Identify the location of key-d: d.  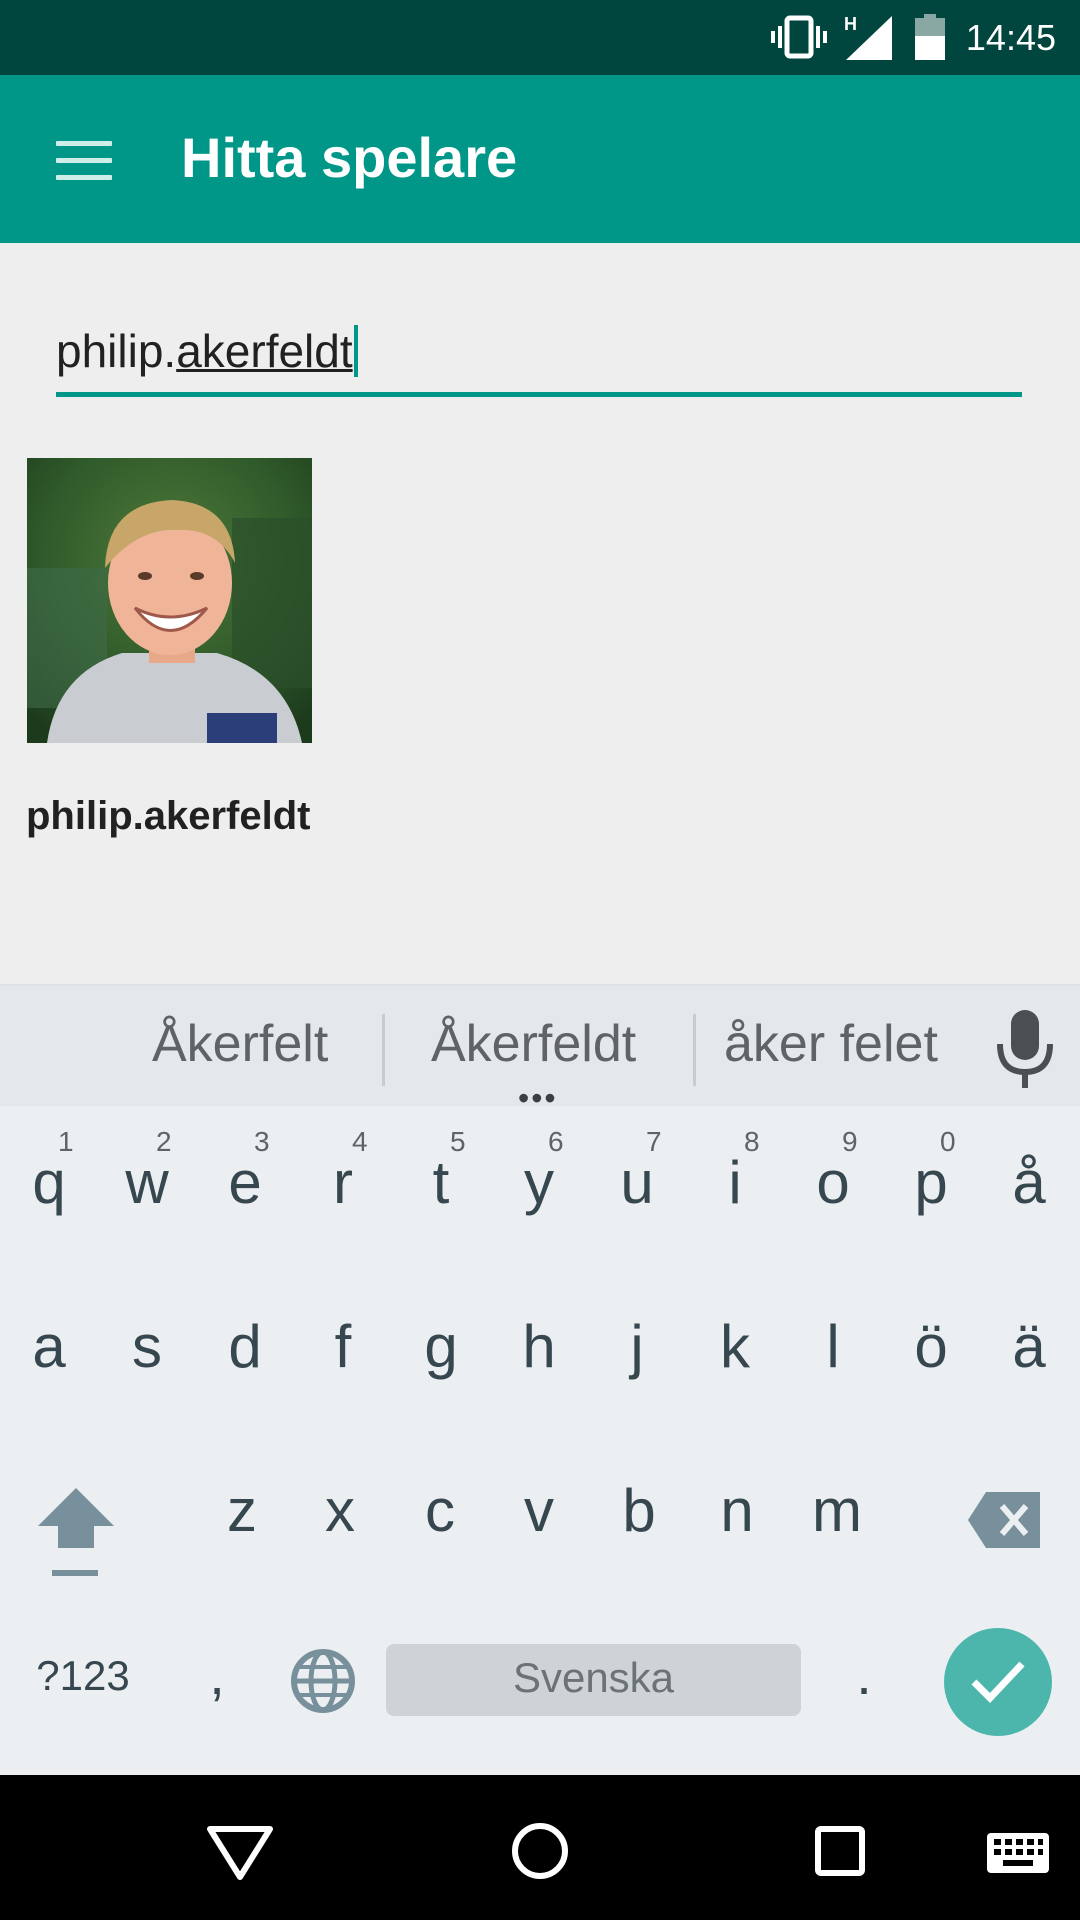
(245, 1350).